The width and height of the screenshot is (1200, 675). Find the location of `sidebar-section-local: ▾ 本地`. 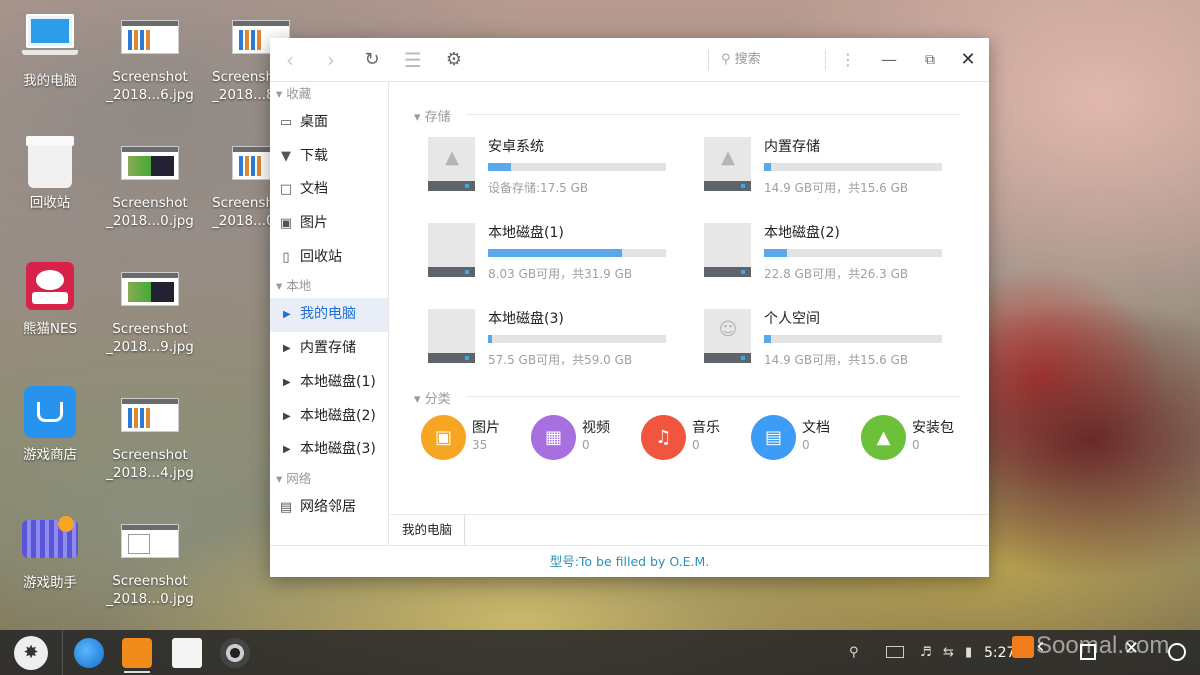

sidebar-section-local: ▾ 本地 is located at coordinates (329, 286).